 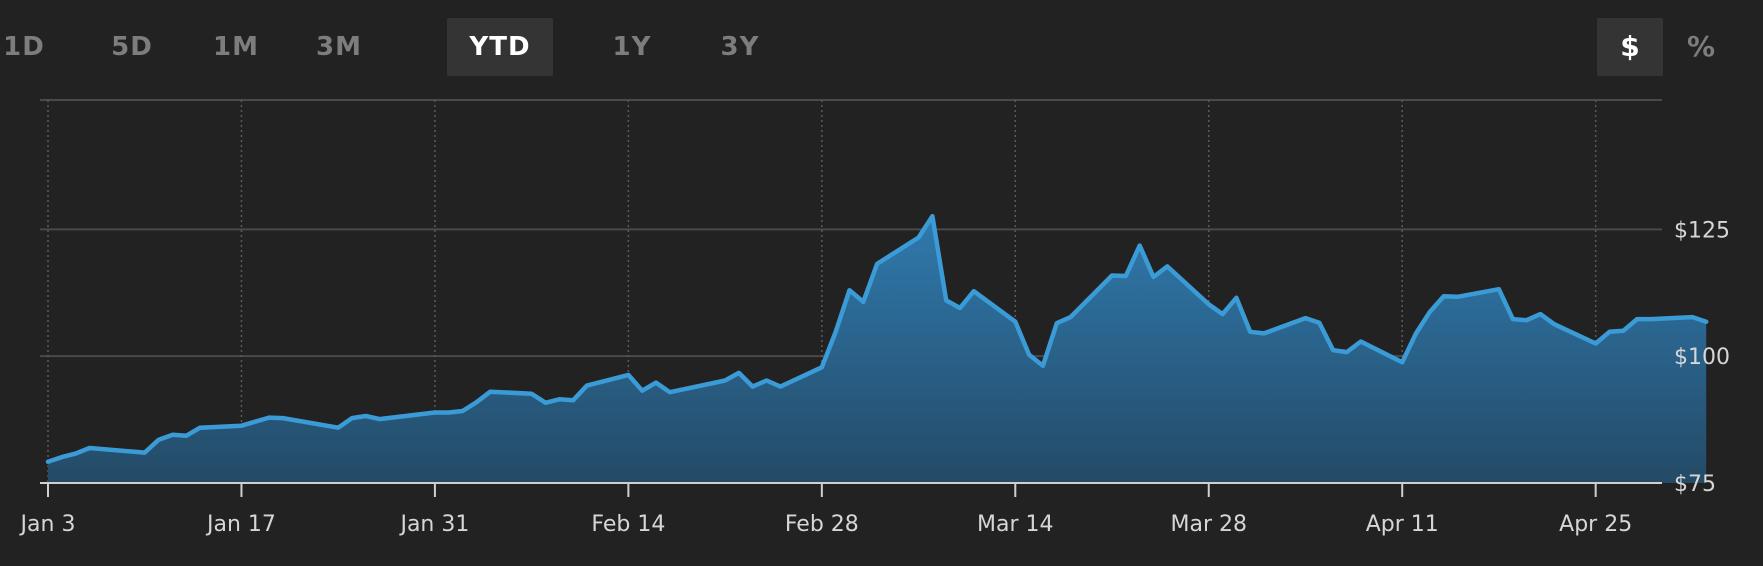 What do you see at coordinates (500, 47) in the screenshot?
I see `range-tab-ytd: YTD` at bounding box center [500, 47].